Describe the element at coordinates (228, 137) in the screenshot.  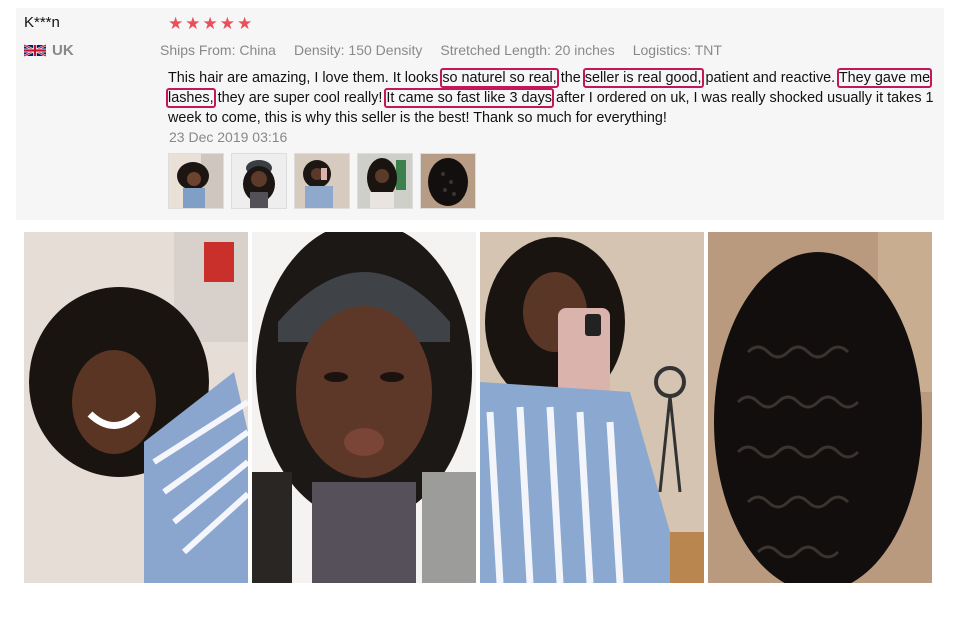
I see `review-date: 23 Dec 2019 03:16` at that location.